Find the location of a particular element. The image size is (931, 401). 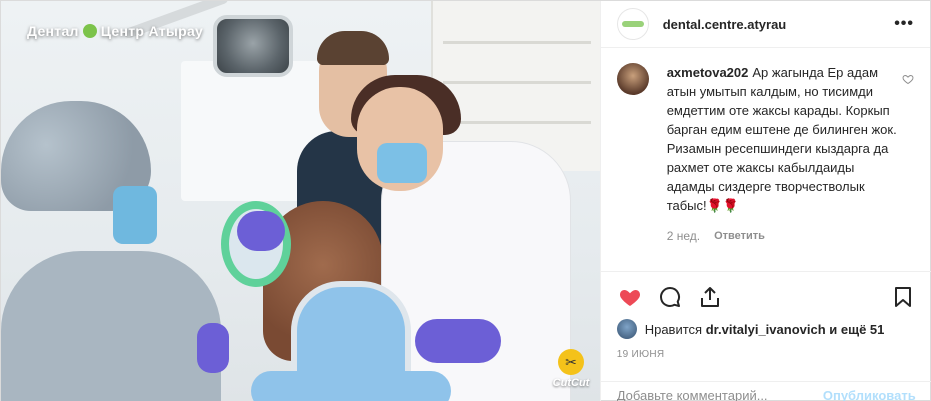

comment-bubble-icon is located at coordinates (670, 297).